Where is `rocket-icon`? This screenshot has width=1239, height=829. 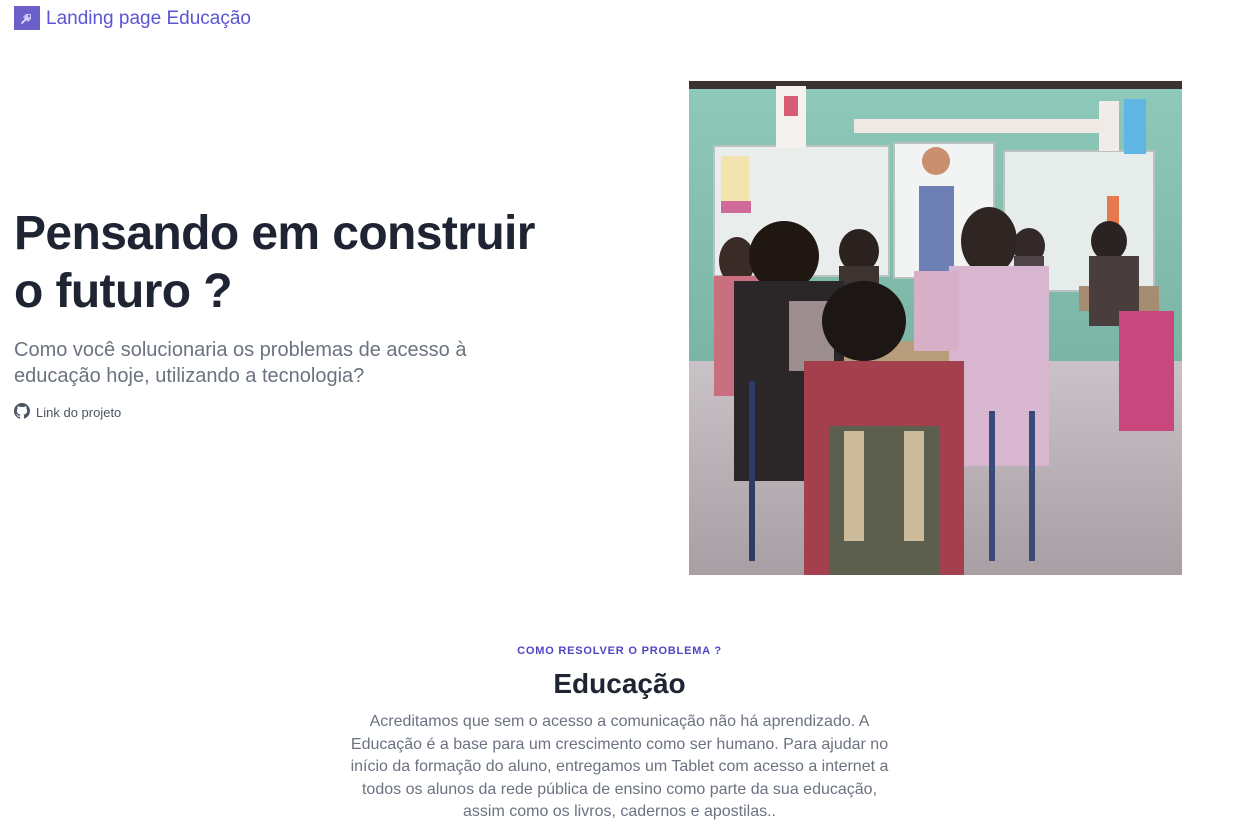 rocket-icon is located at coordinates (27, 18).